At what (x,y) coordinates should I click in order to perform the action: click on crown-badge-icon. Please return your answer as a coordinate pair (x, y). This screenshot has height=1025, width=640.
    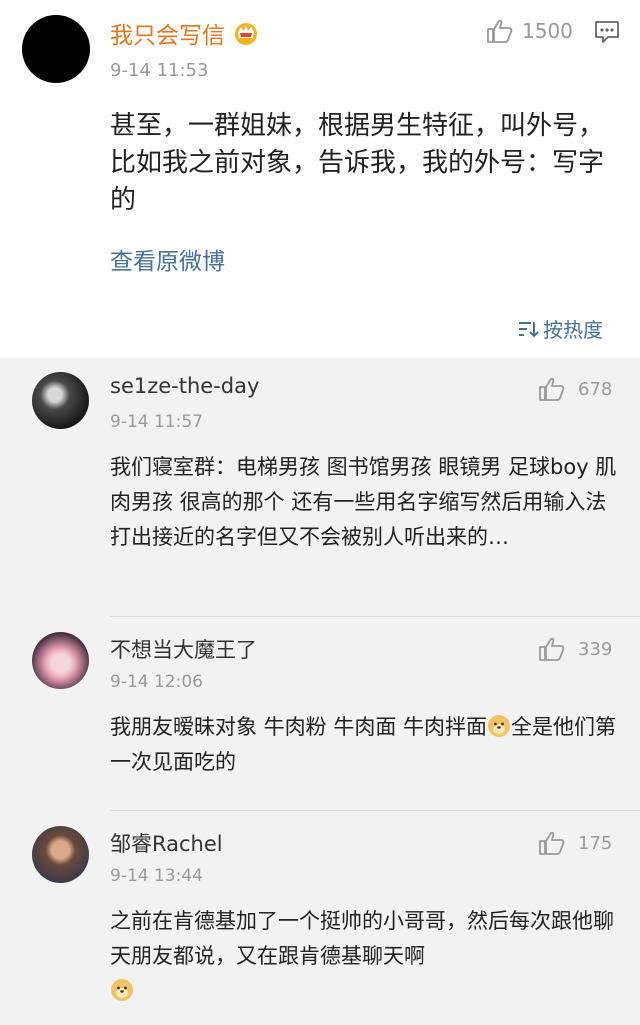
    Looking at the image, I should click on (246, 34).